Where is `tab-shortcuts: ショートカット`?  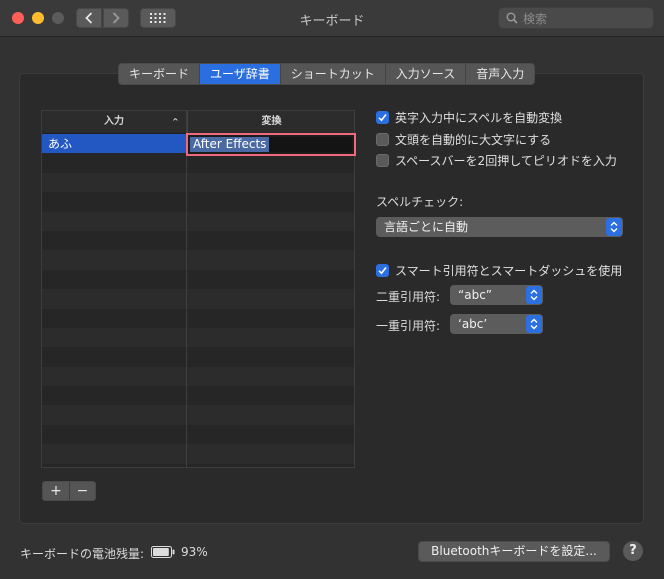
tab-shortcuts: ショートカット is located at coordinates (333, 74).